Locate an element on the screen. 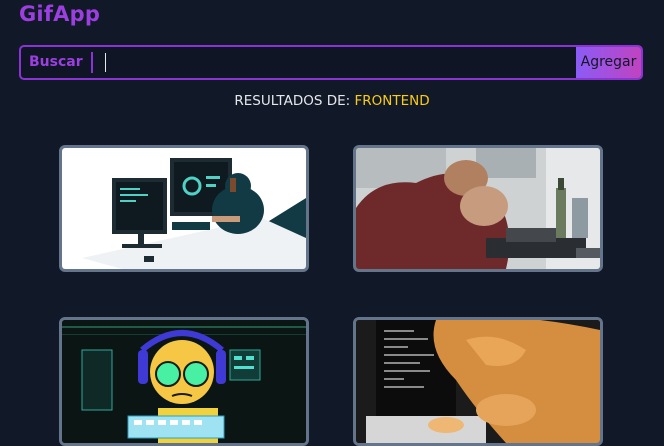 The width and height of the screenshot is (664, 446). search-label: Buscar is located at coordinates (56, 62).